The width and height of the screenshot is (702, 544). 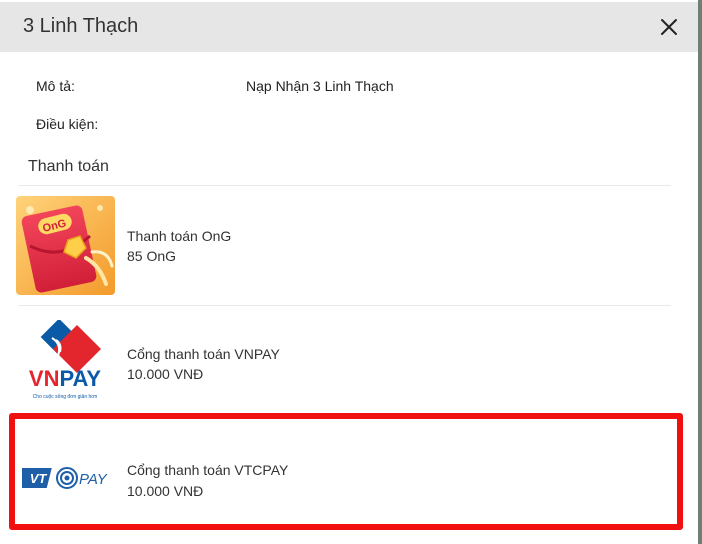 I want to click on conditions-label: Điều kiện:, so click(x=67, y=124).